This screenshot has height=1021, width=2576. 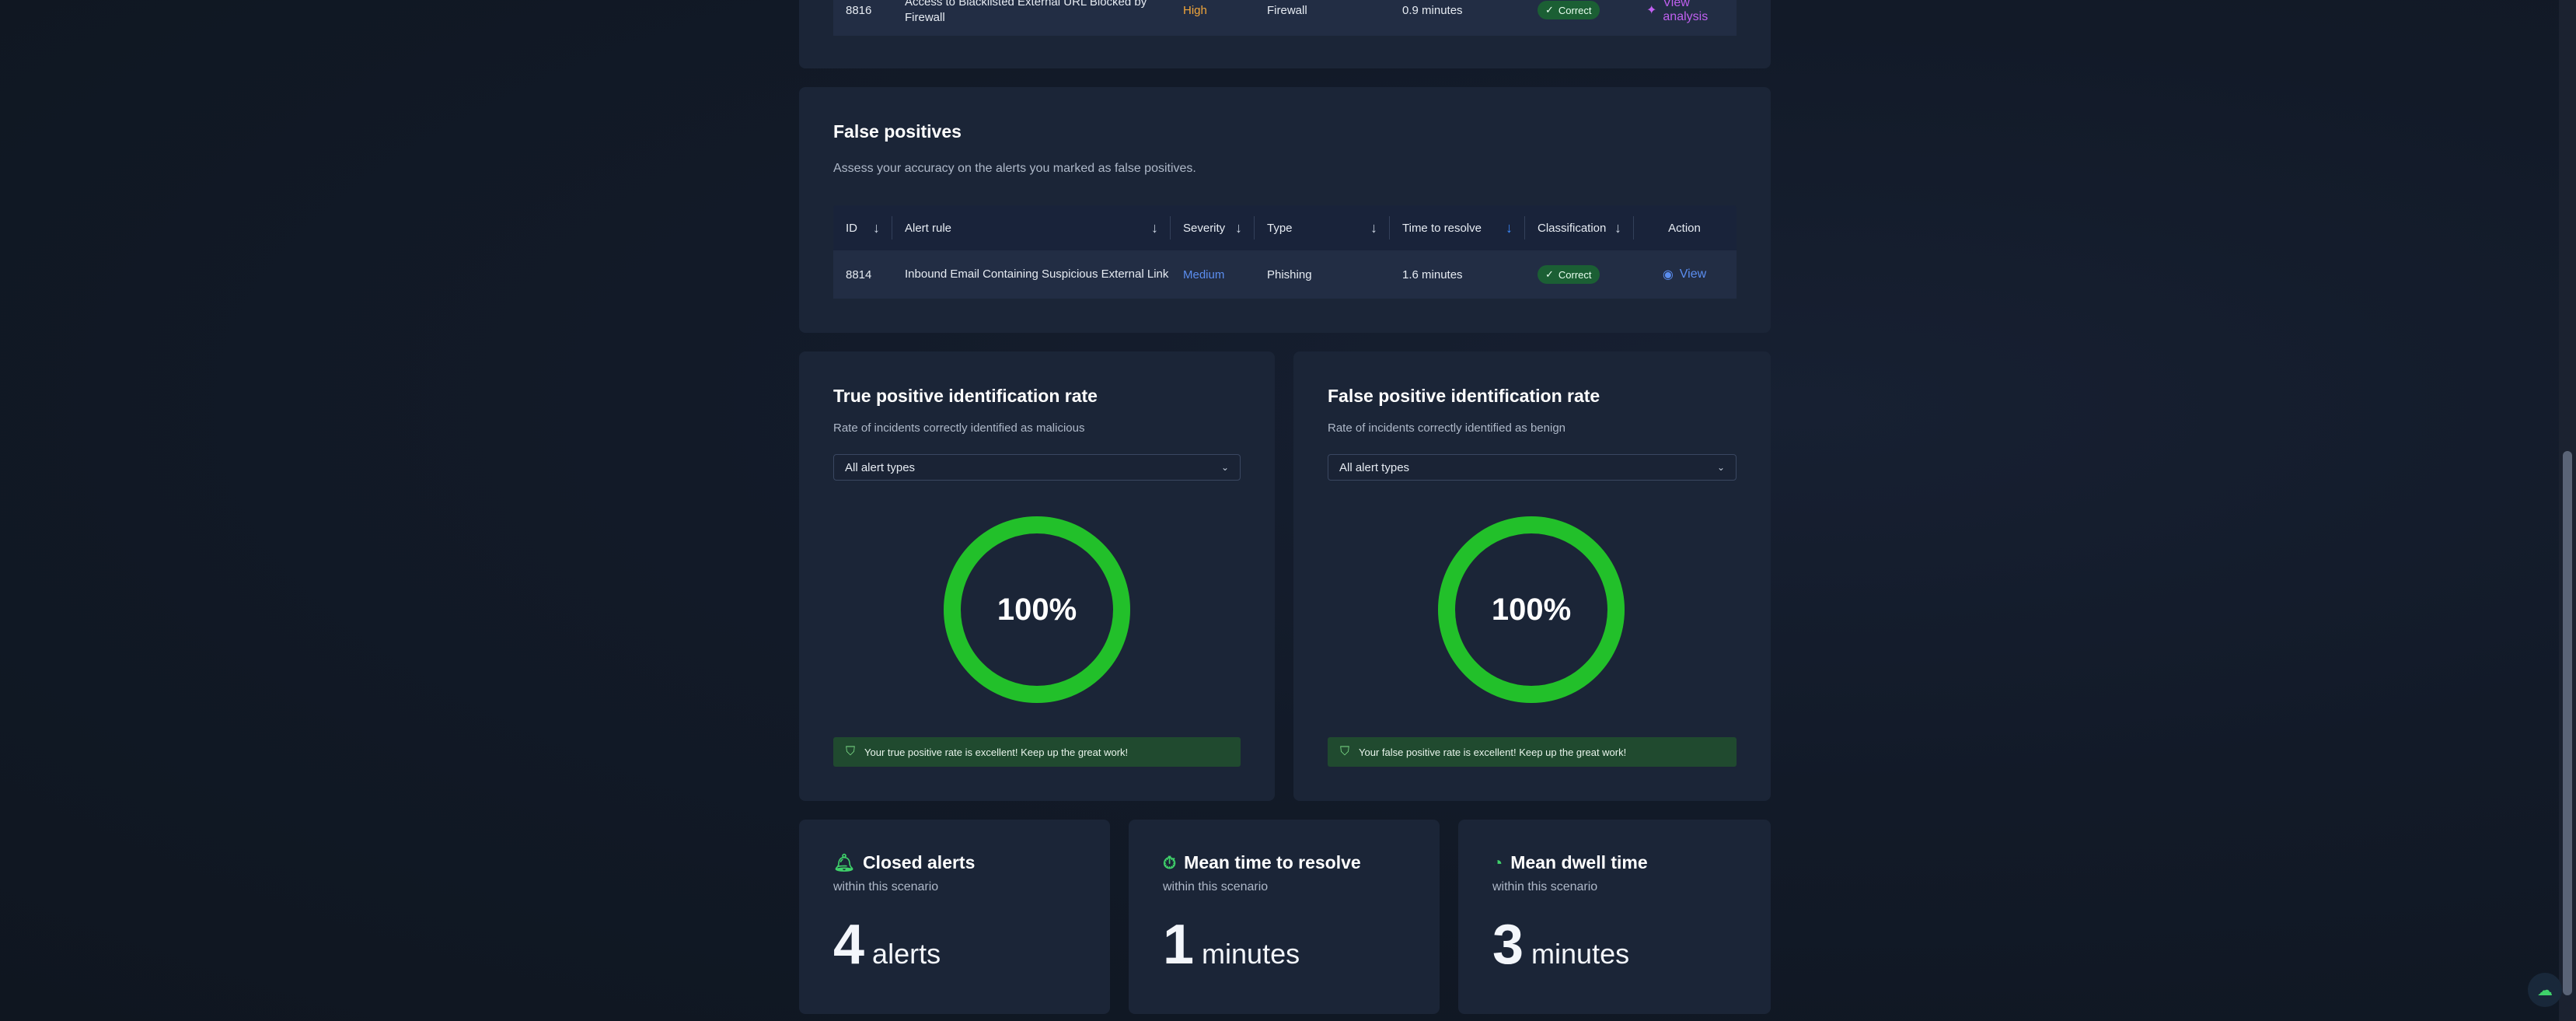 I want to click on col-action: Action, so click(x=1685, y=228).